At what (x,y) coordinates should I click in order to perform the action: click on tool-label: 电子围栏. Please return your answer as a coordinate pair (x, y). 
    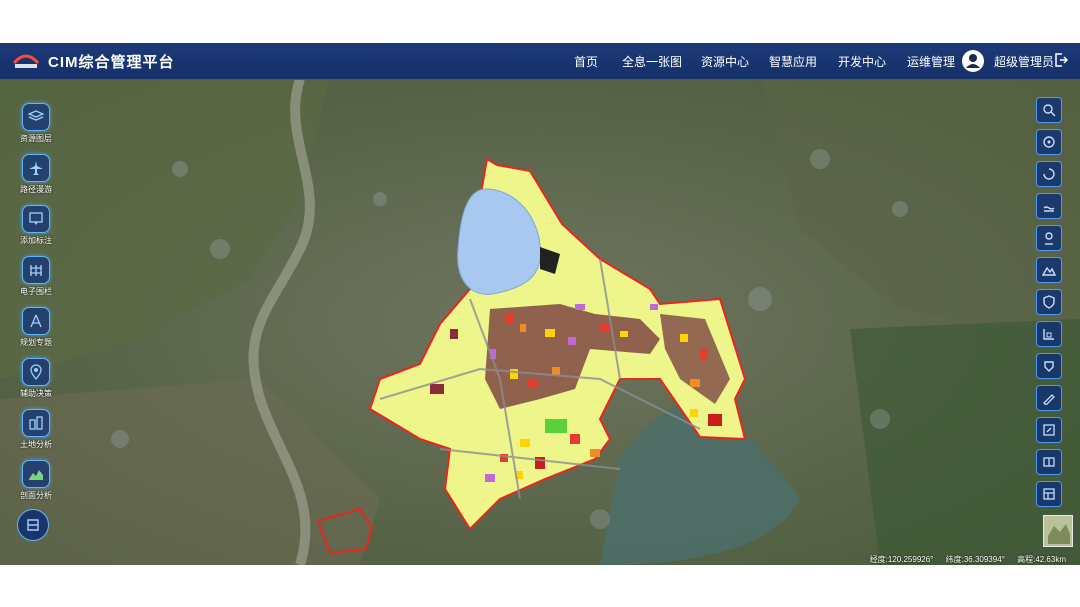
    Looking at the image, I should click on (36, 291).